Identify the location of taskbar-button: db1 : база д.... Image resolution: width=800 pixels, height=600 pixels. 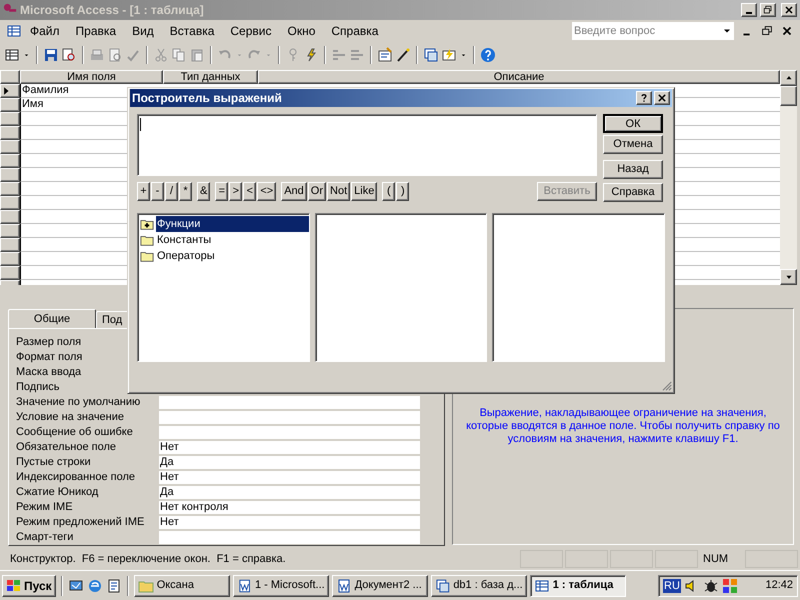
(478, 585).